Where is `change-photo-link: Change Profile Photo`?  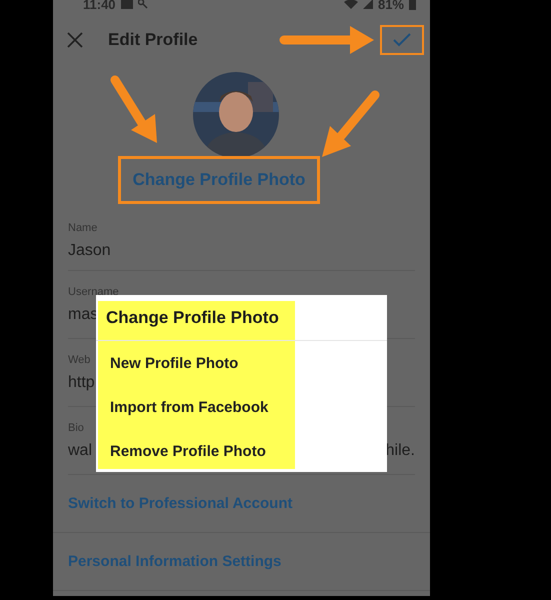 change-photo-link: Change Profile Photo is located at coordinates (219, 180).